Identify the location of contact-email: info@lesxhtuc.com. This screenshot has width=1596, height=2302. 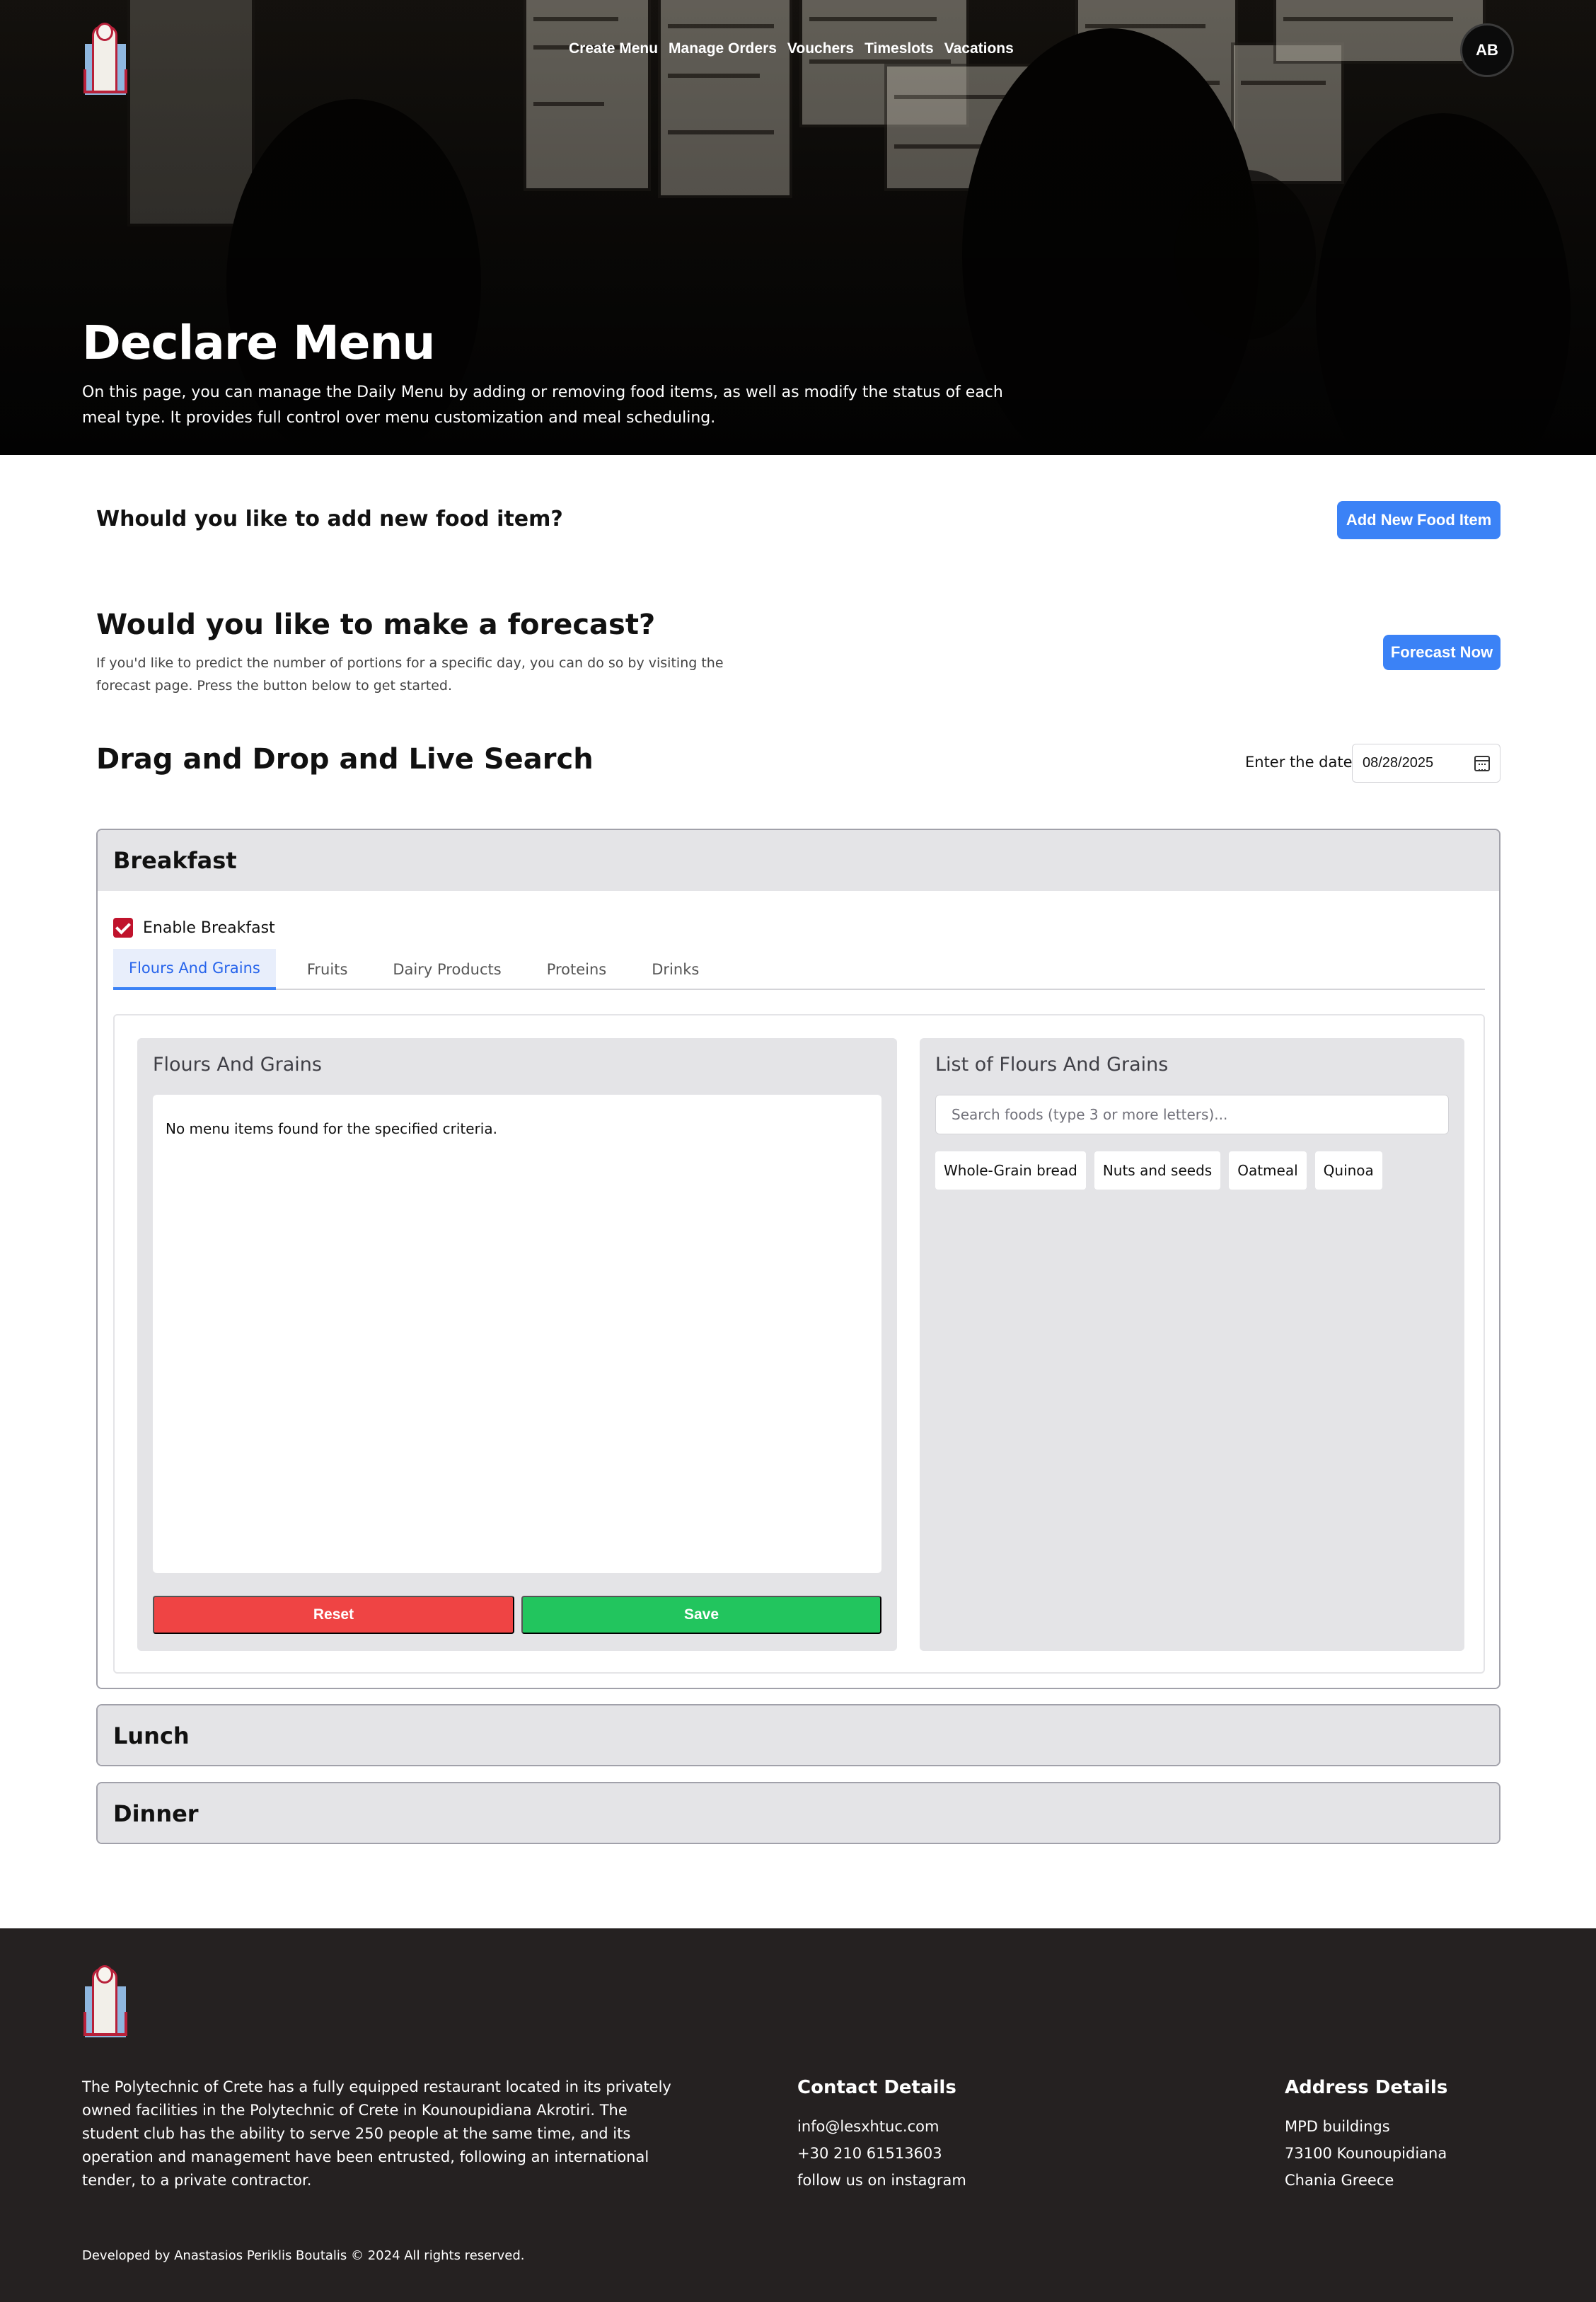
(868, 2126).